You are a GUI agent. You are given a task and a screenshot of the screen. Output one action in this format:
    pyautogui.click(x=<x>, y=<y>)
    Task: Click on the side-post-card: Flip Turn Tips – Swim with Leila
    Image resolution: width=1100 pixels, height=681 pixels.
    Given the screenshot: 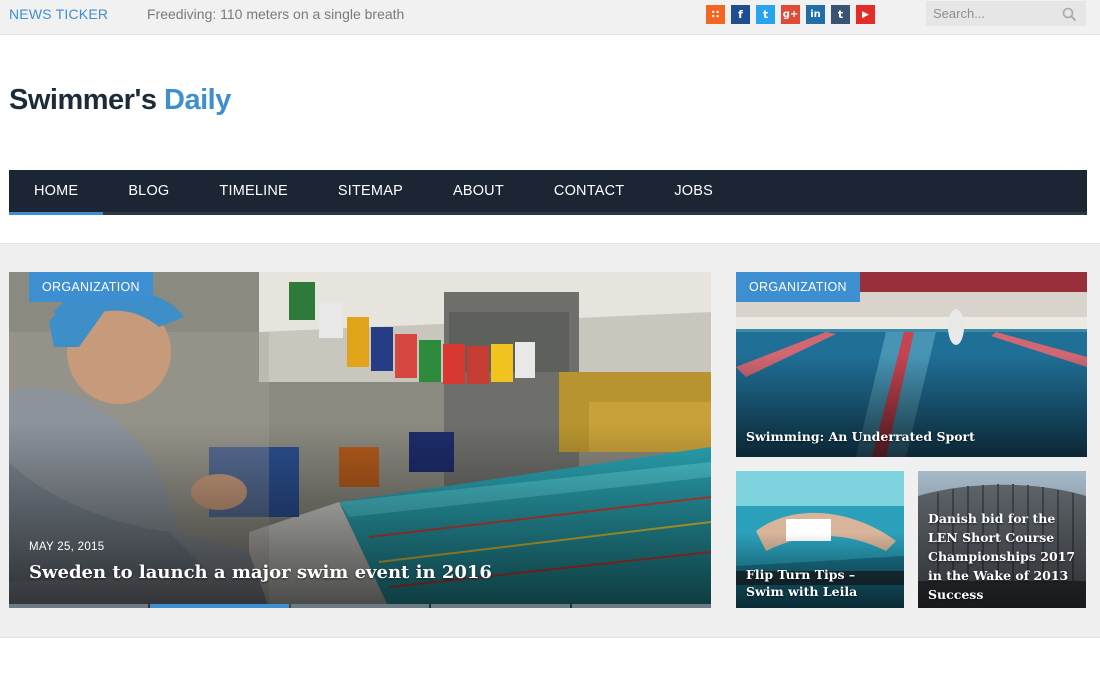 What is the action you would take?
    pyautogui.click(x=820, y=539)
    